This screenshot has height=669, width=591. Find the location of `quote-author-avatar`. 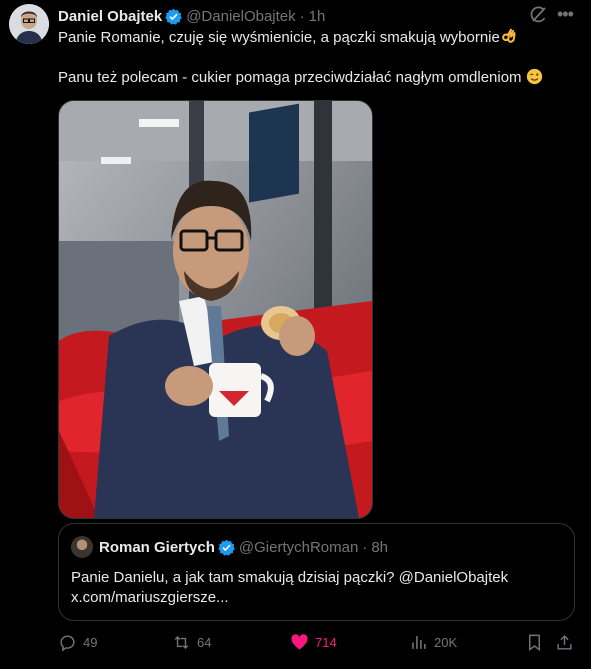

quote-author-avatar is located at coordinates (82, 547).